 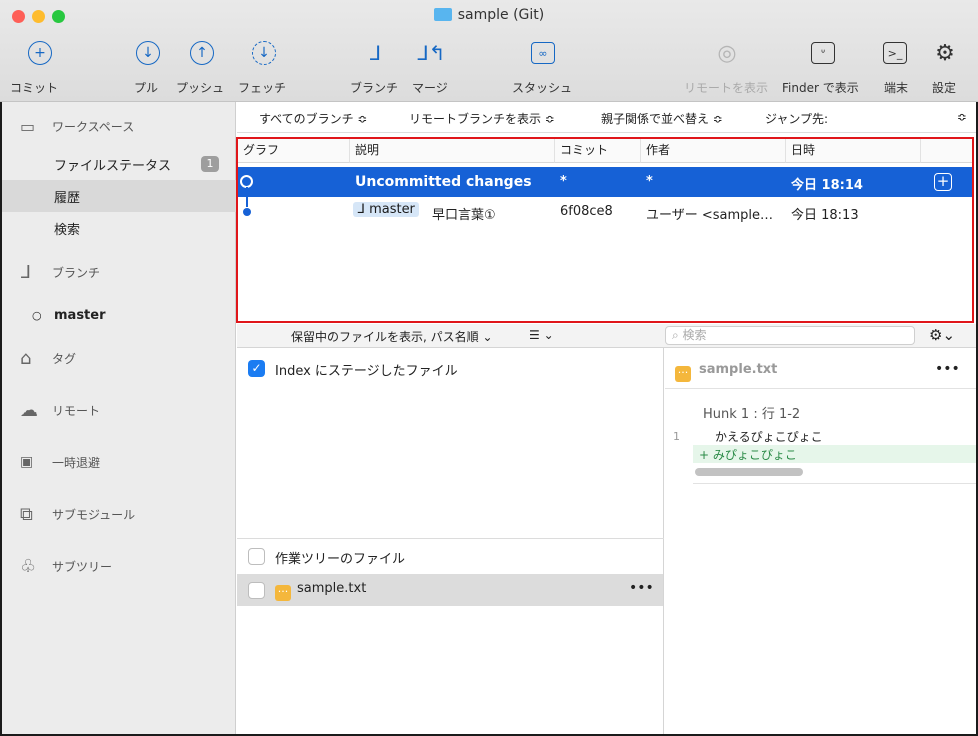 I want to click on cloud-icon: ☁, so click(x=29, y=410).